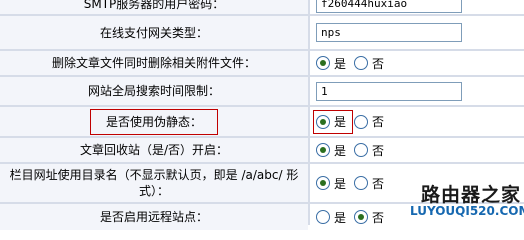  Describe the element at coordinates (389, 32) in the screenshot. I see `payment-gateway-type-field: nps` at that location.